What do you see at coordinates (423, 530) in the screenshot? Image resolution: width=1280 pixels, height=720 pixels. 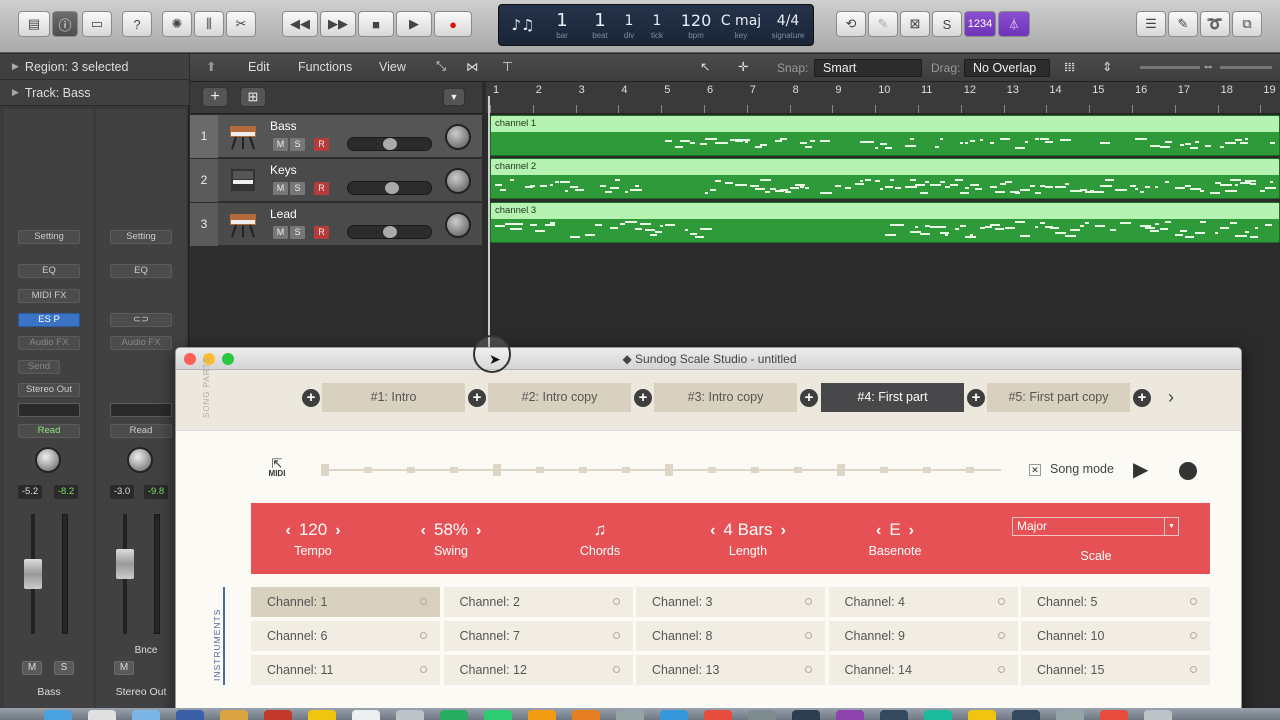 I see `swing-decrease-button: ‹` at bounding box center [423, 530].